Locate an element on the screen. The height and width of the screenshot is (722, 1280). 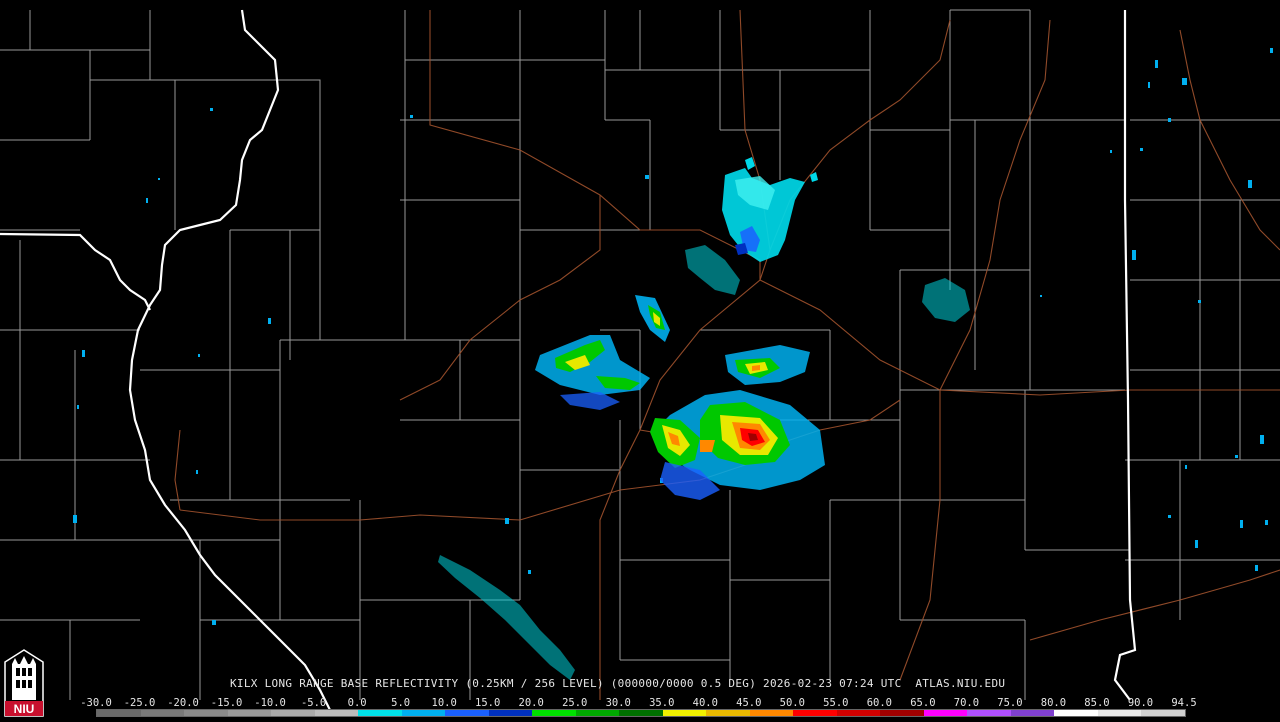
legend-label: 45.0 is located at coordinates (749, 703).